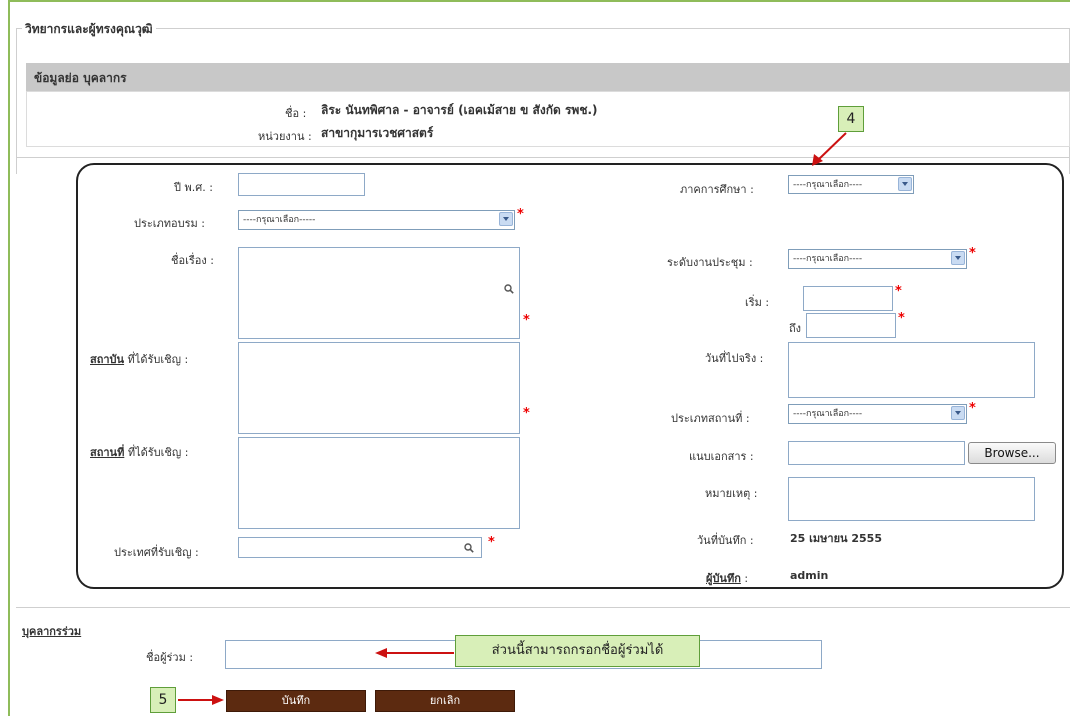 This screenshot has width=1072, height=716. What do you see at coordinates (80, 78) in the screenshot?
I see `info-header-title: ข้อมูลย่อ บุคลากร` at bounding box center [80, 78].